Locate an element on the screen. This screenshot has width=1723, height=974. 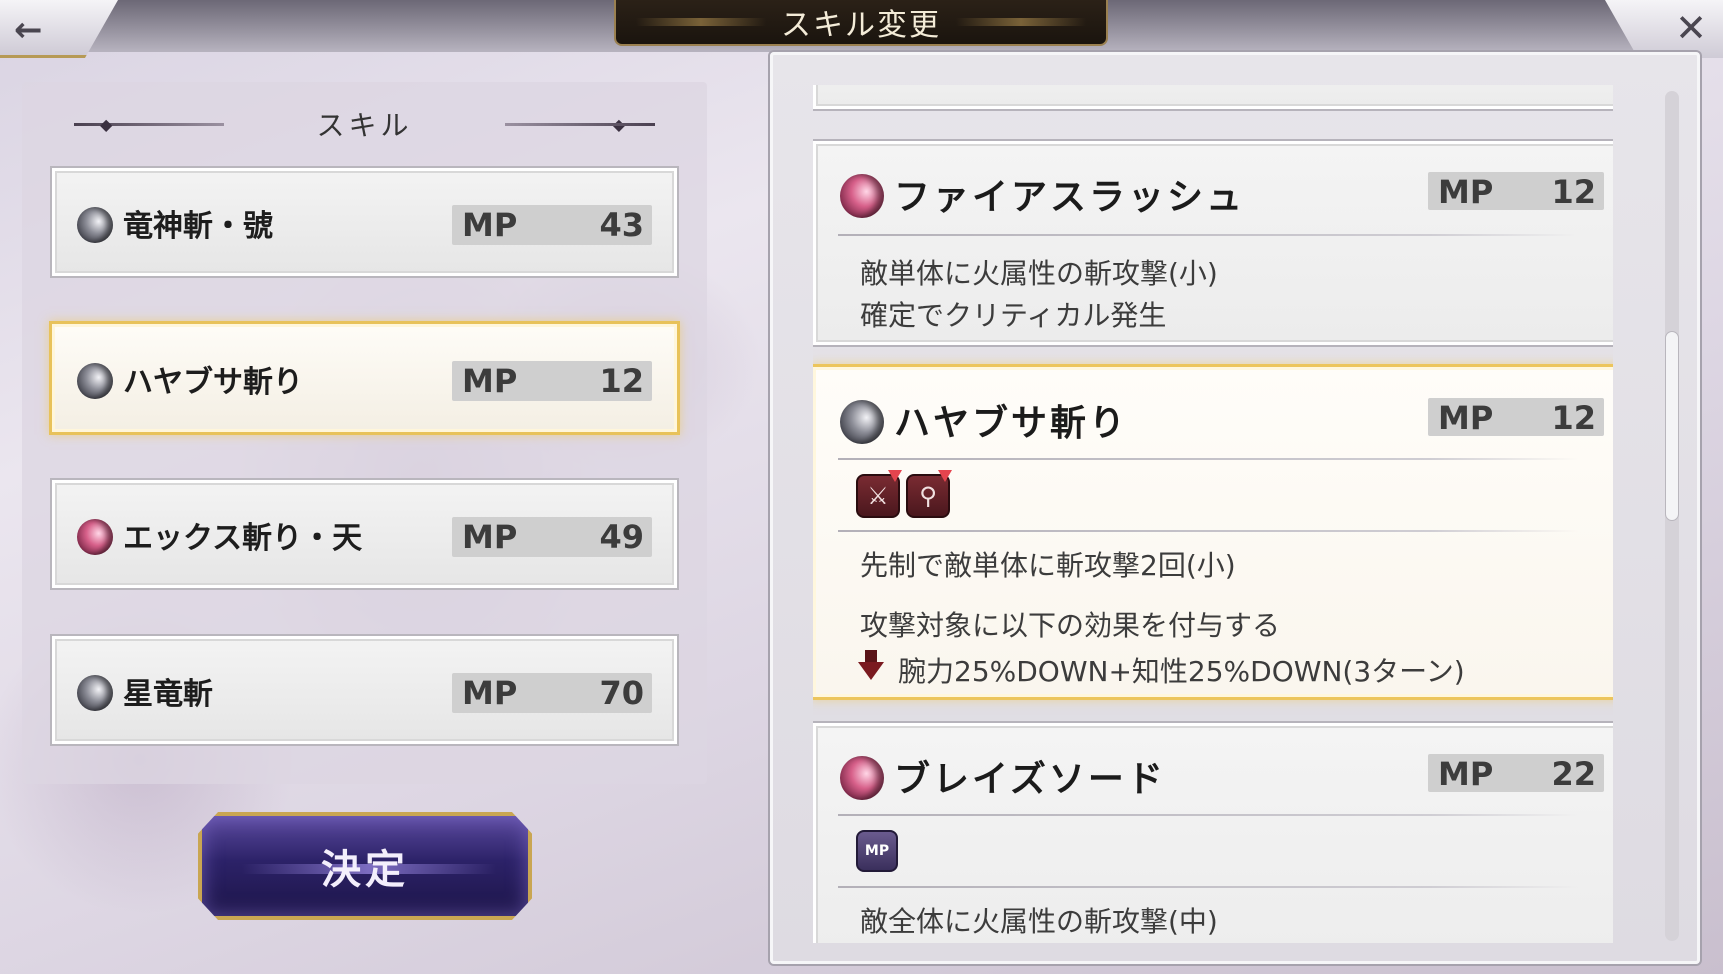
decide-button: 決定 is located at coordinates (365, 866).